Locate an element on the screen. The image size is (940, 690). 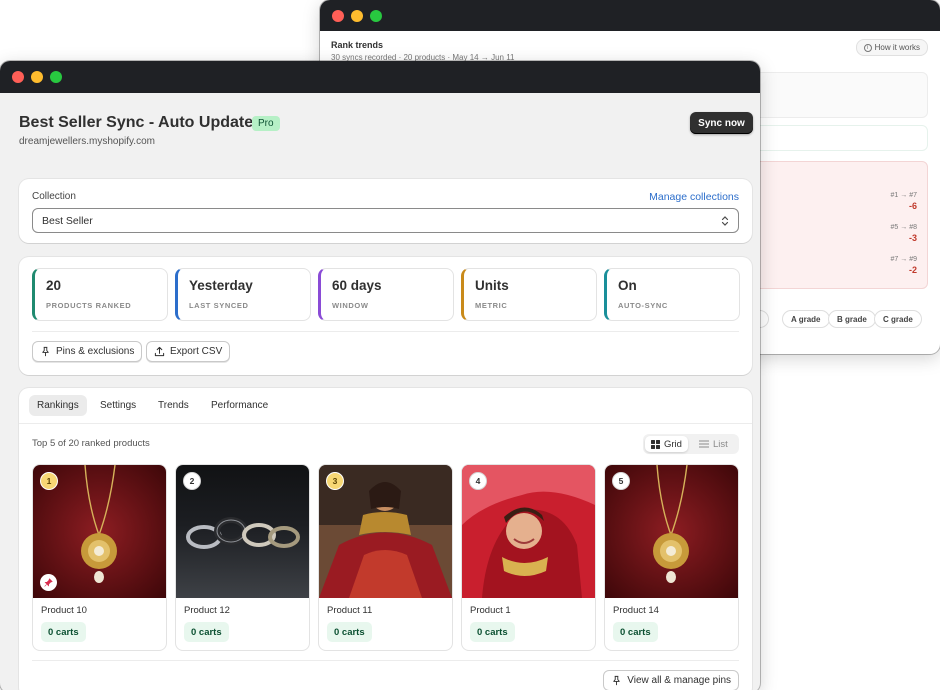
grid-view-label: Grid is located at coordinates (673, 444).